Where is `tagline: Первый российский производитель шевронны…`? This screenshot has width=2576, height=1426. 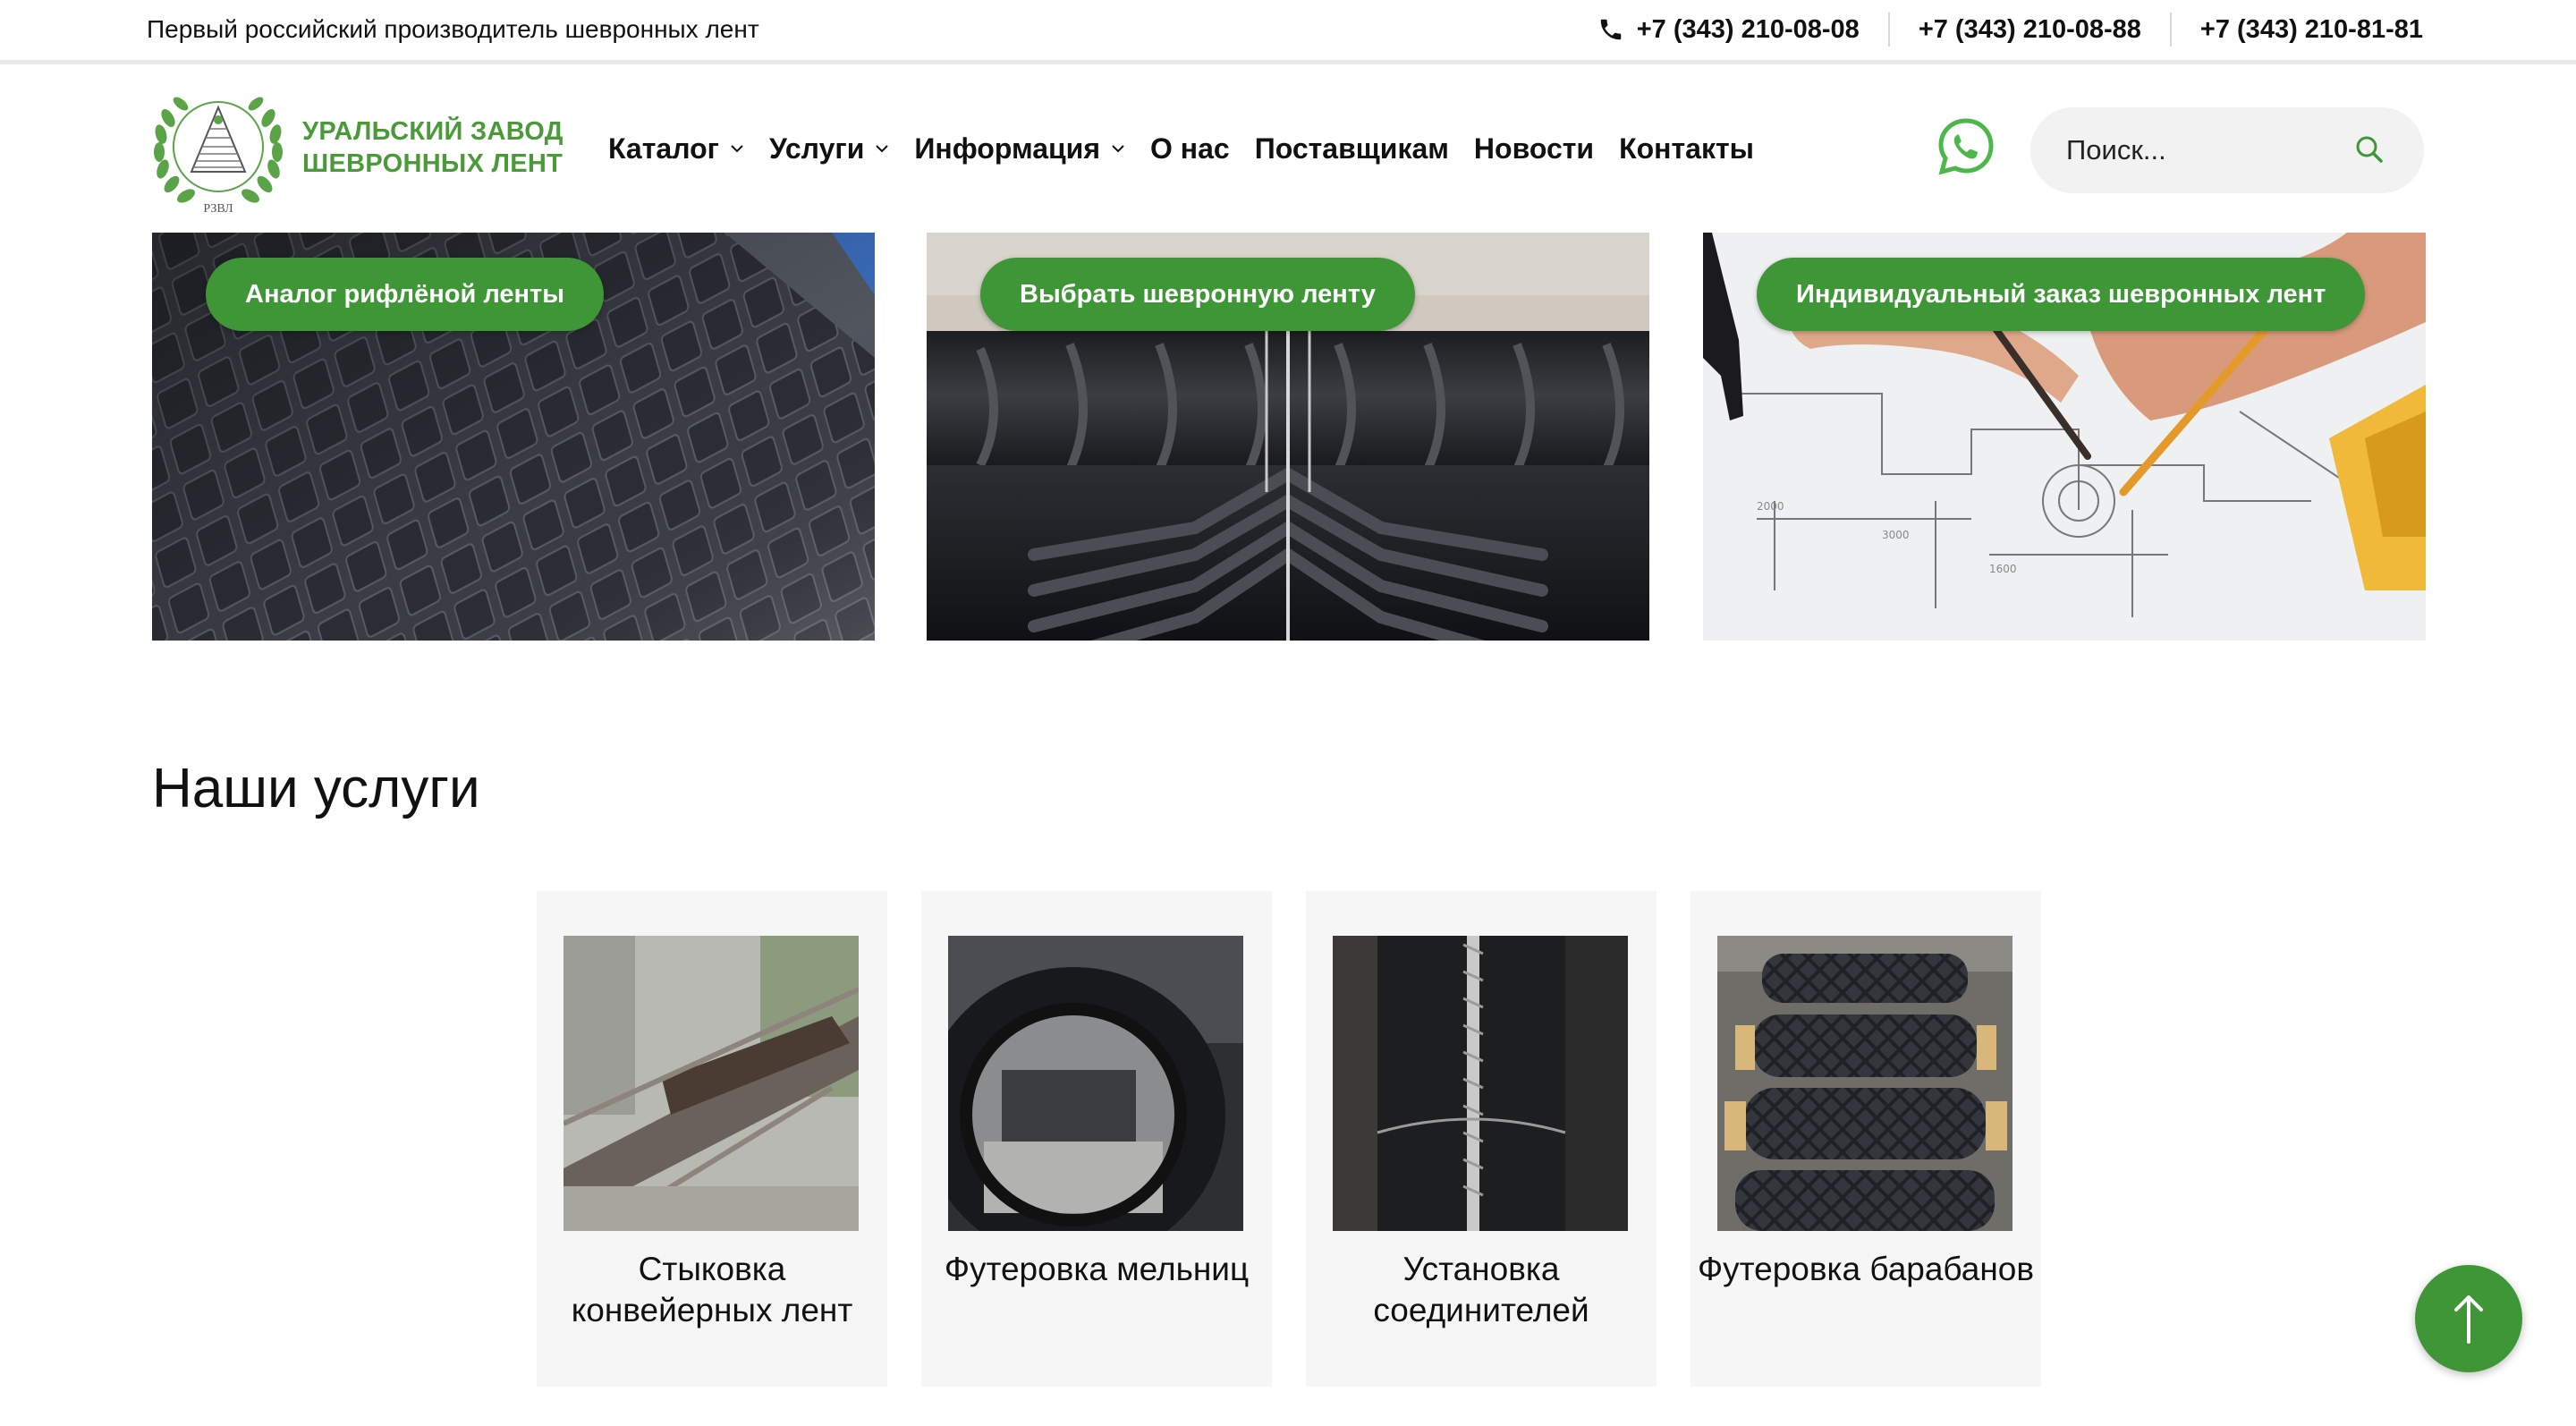 tagline: Первый российский производитель шевронны… is located at coordinates (453, 29).